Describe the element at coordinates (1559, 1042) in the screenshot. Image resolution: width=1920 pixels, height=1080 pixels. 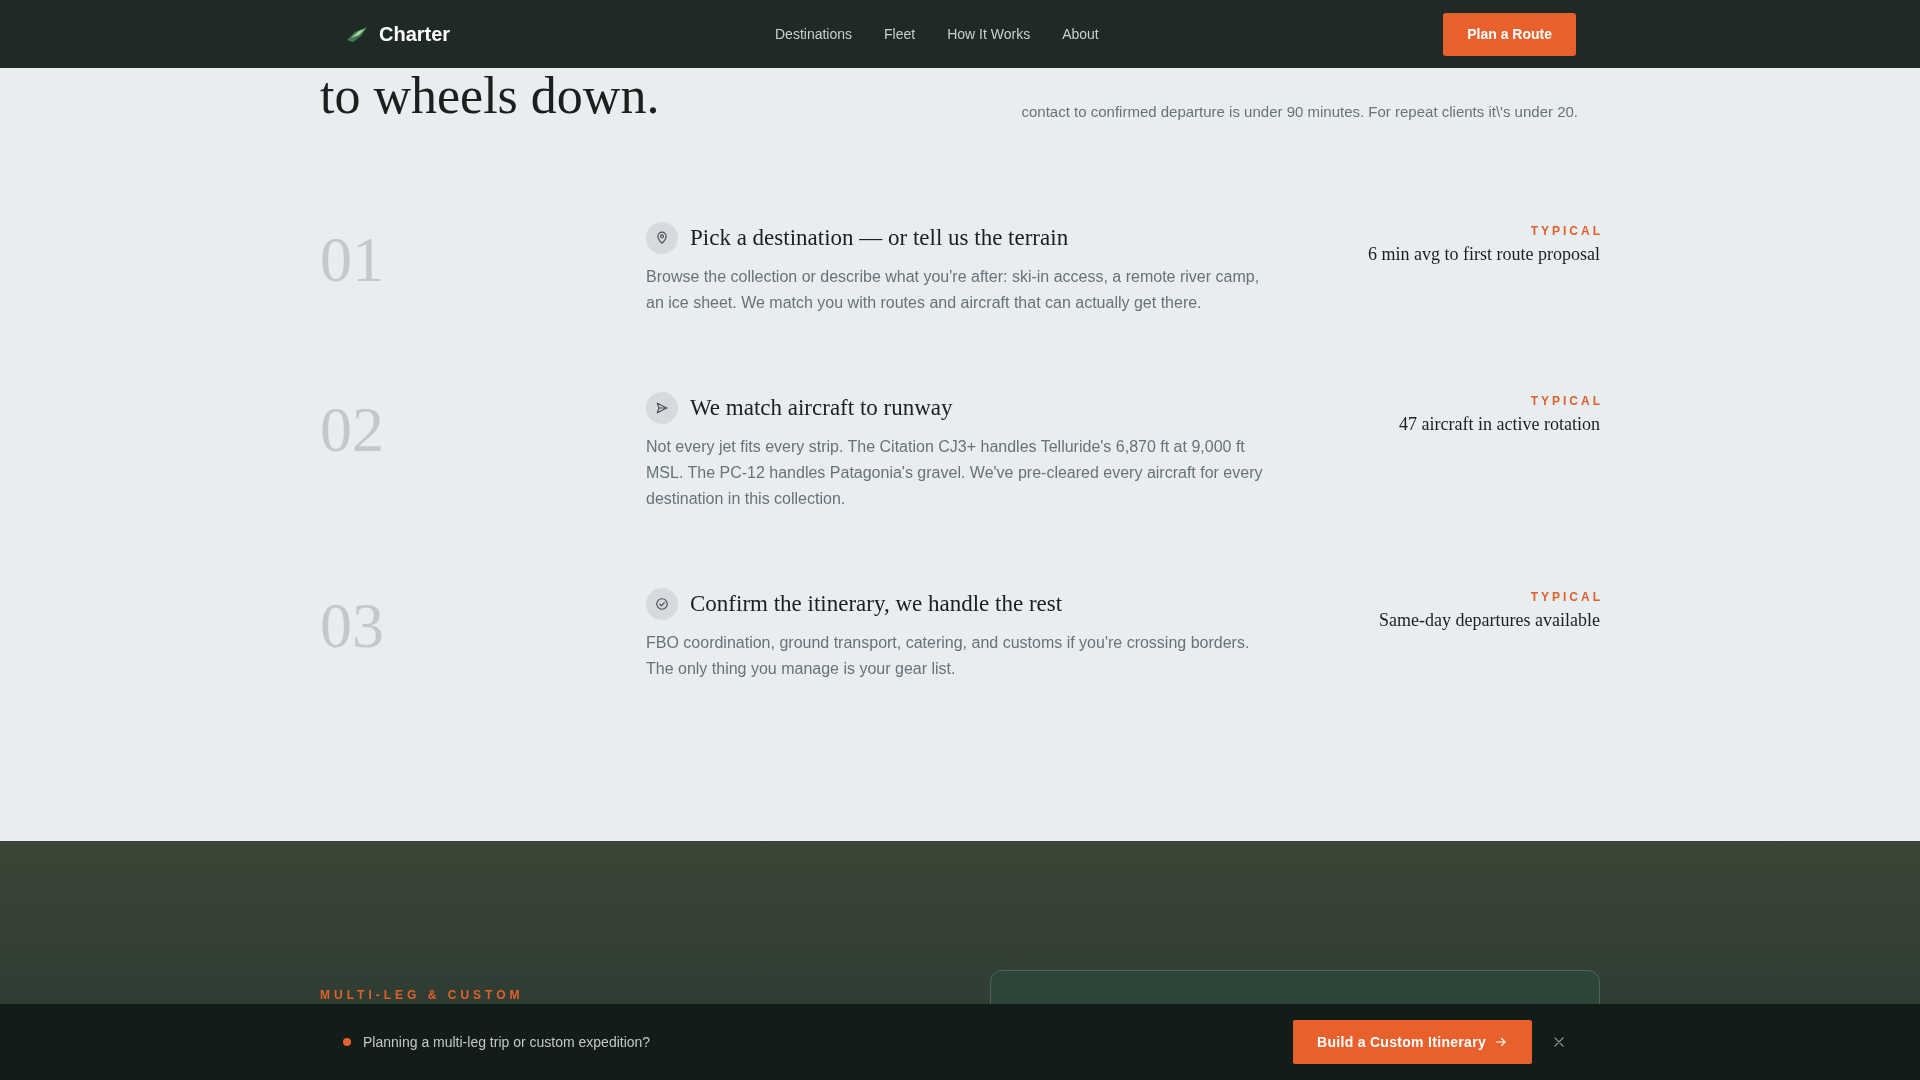
I see `close-icon` at that location.